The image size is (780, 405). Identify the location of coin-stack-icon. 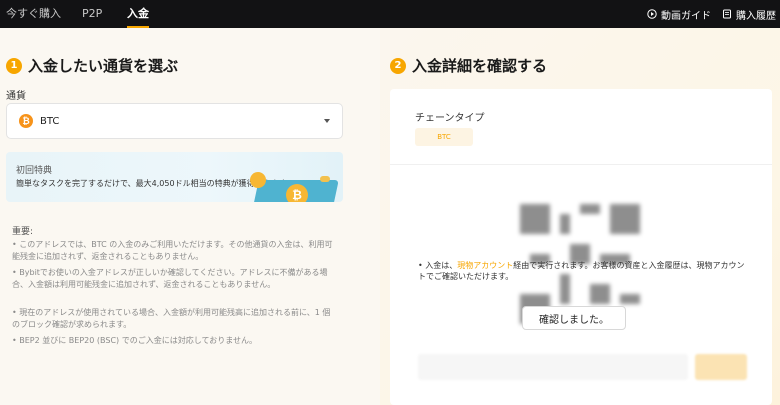
(325, 179).